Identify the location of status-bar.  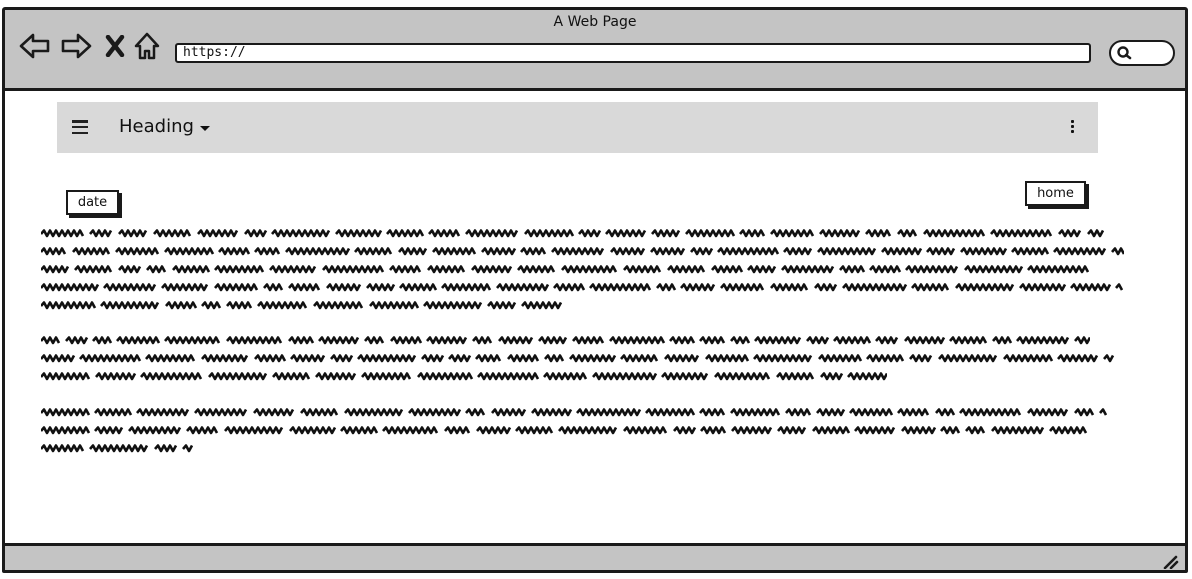
(595, 556).